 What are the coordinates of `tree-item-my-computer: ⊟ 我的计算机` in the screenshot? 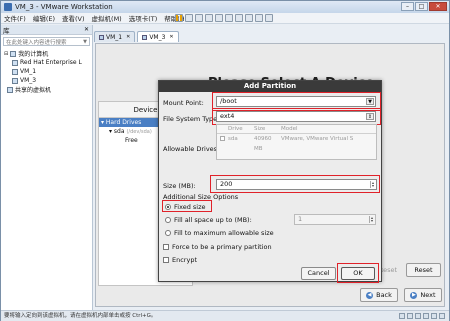 It's located at (48, 53).